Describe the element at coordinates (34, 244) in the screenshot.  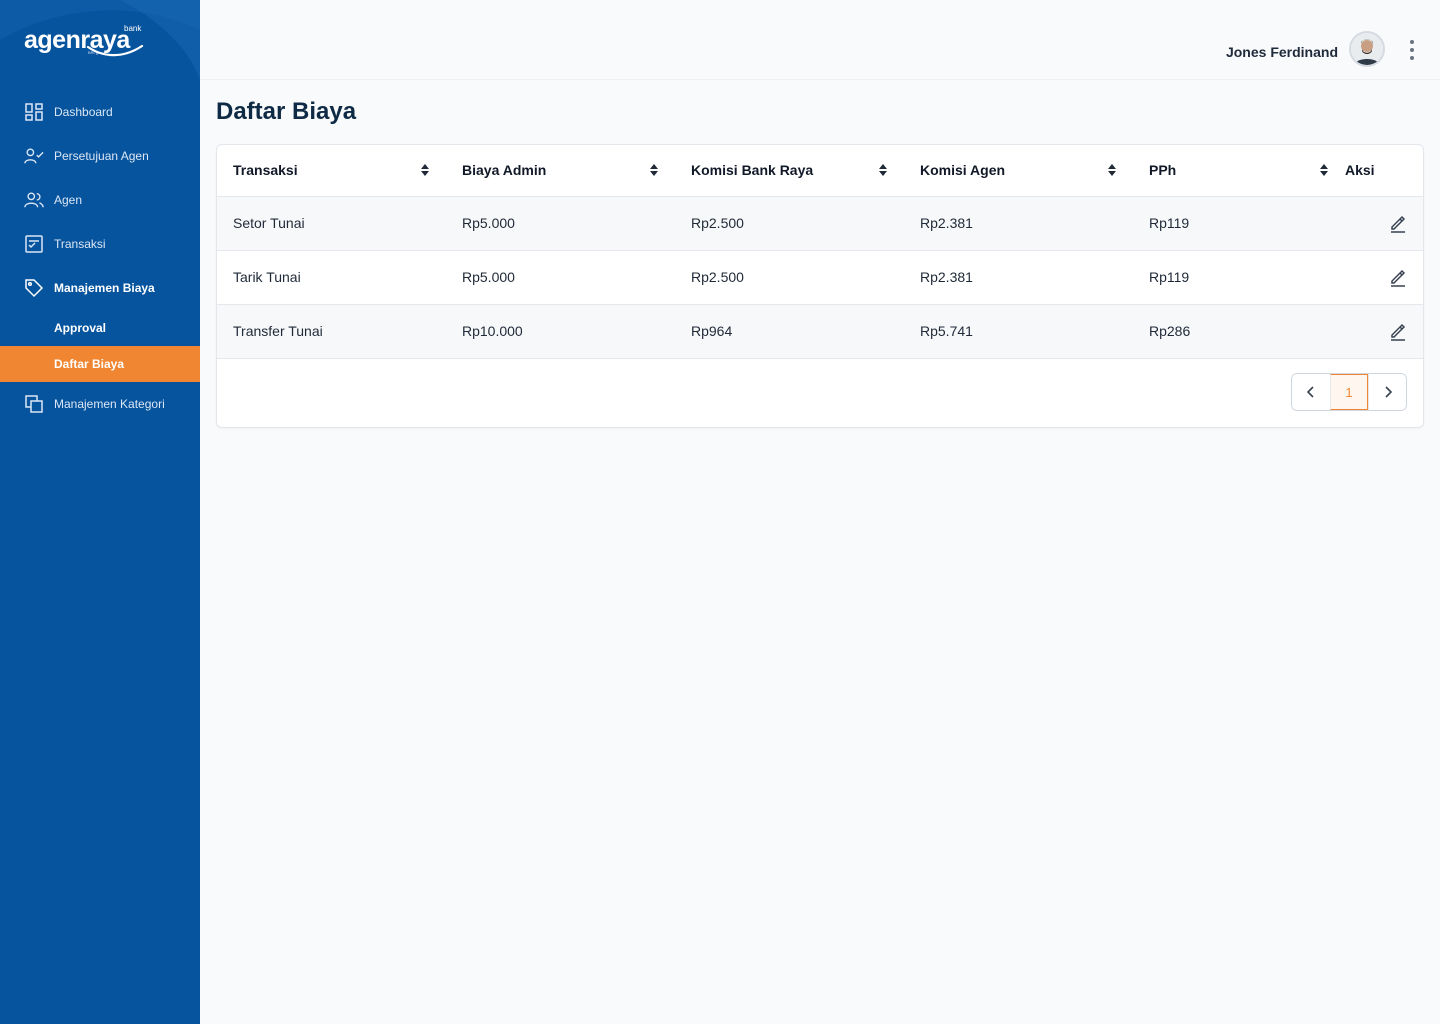
I see `receipt-icon` at that location.